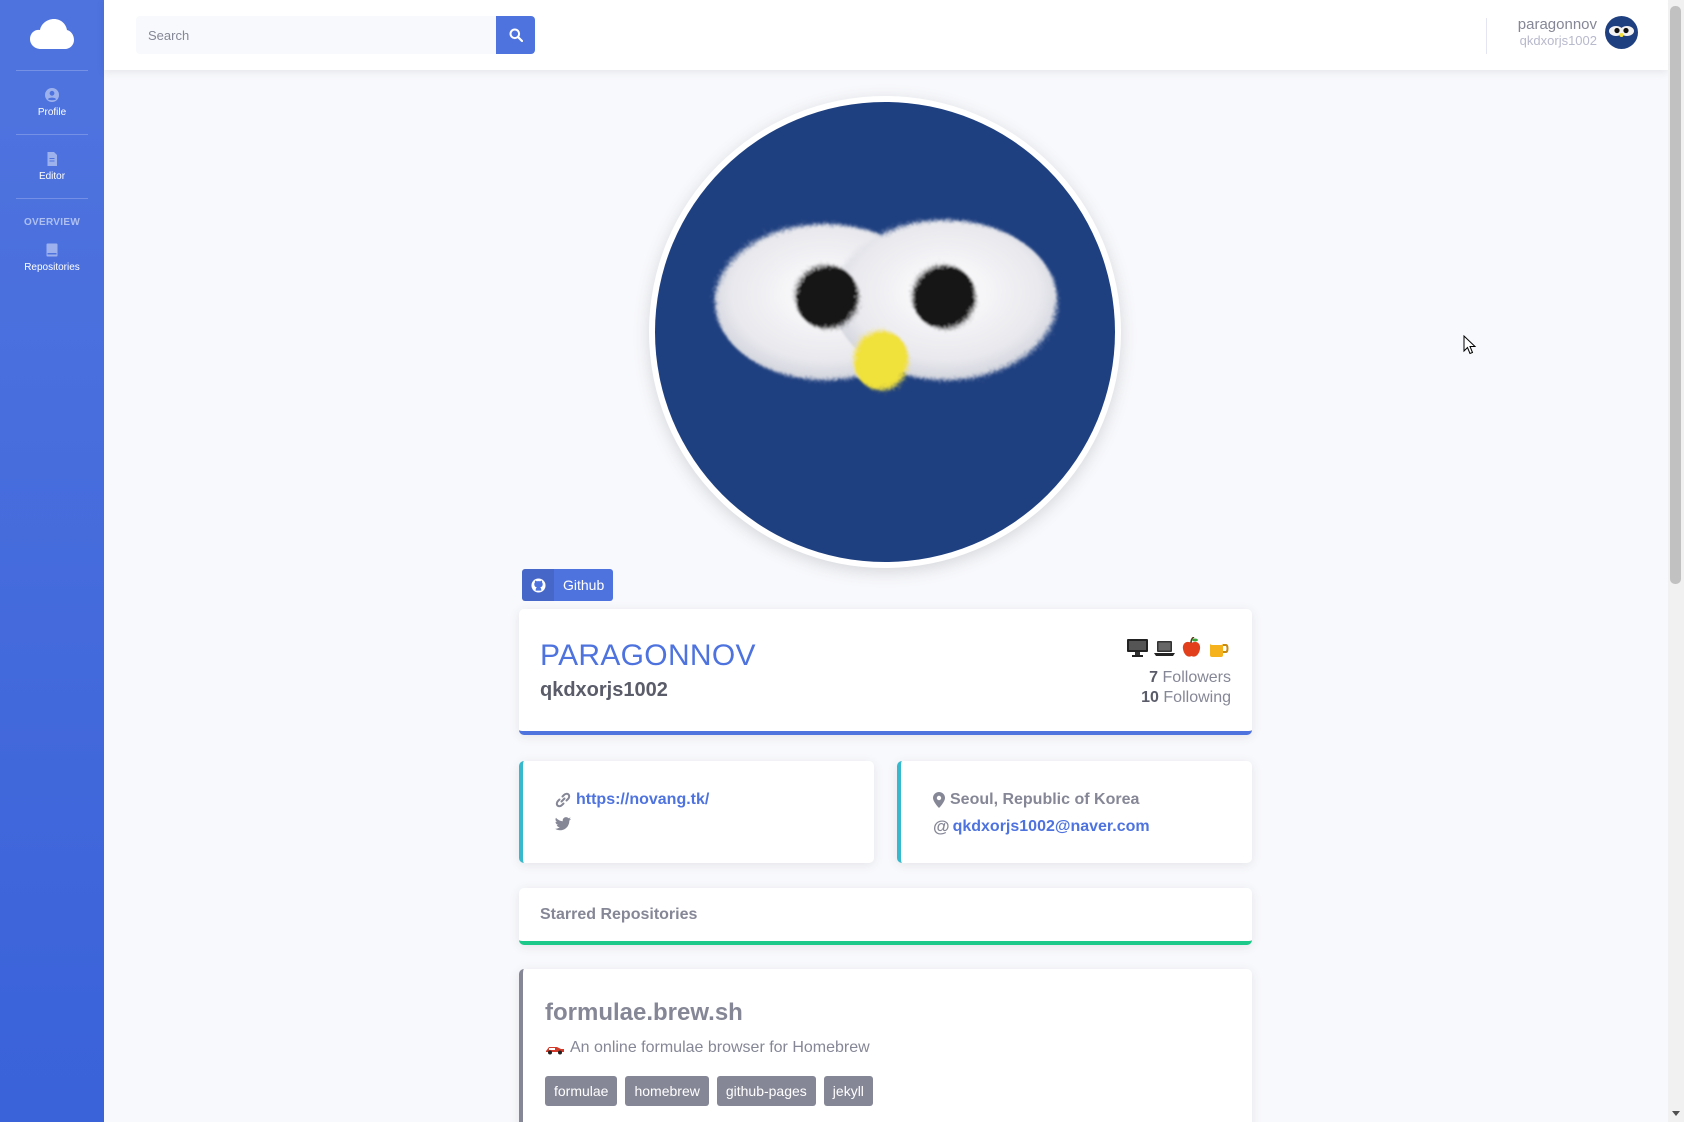  What do you see at coordinates (1051, 827) in the screenshot?
I see `email-link: qkdxorjs1002@naver.com` at bounding box center [1051, 827].